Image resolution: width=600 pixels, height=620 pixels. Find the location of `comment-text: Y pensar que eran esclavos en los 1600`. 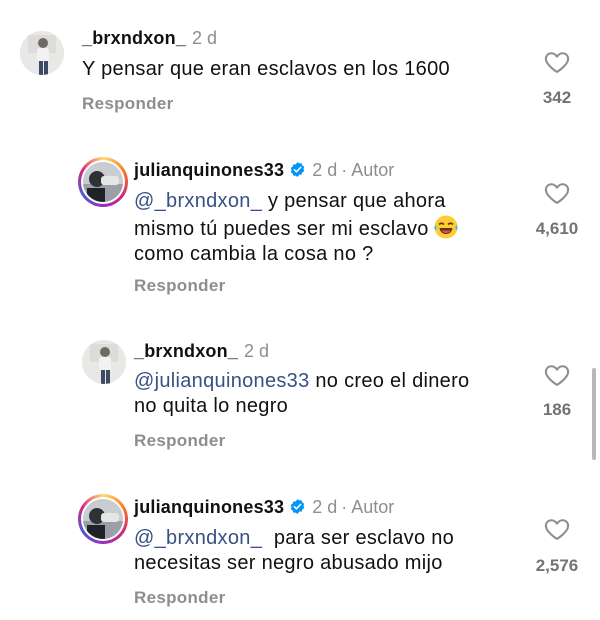

comment-text: Y pensar que eran esclavos en los 1600 is located at coordinates (266, 69).